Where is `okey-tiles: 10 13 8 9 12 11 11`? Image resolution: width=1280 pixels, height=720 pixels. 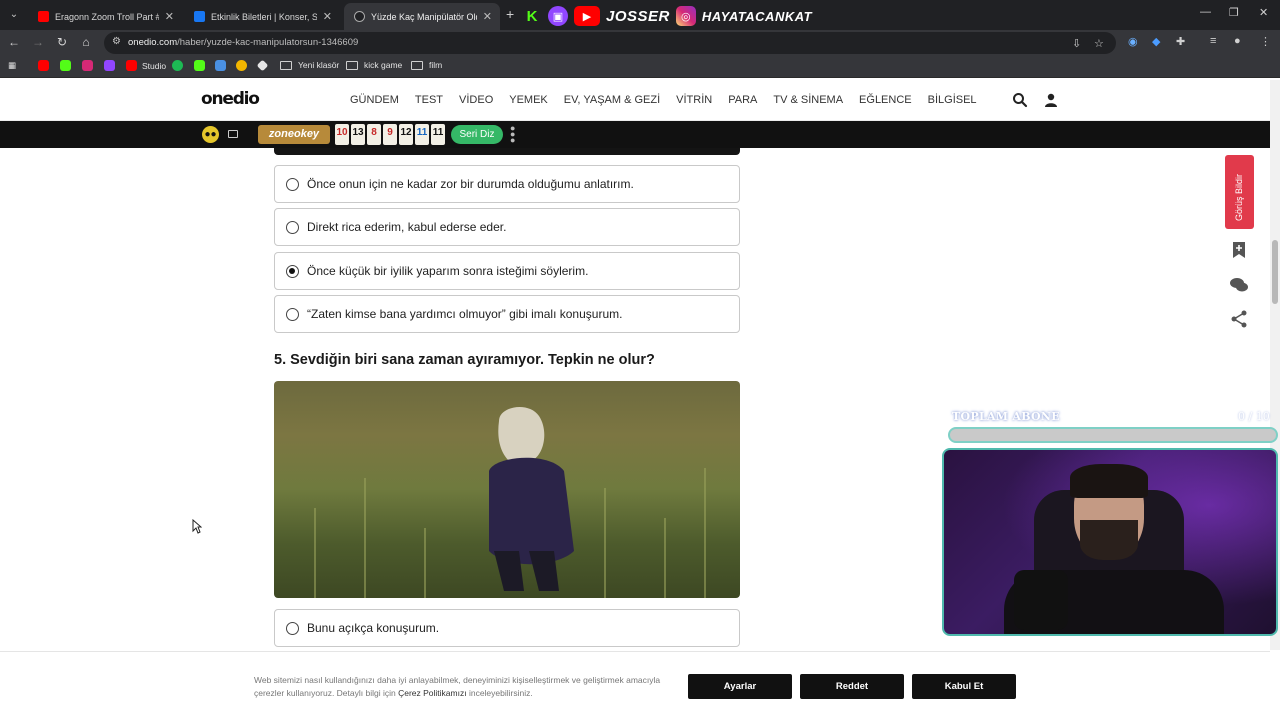 okey-tiles: 10 13 8 9 12 11 11 is located at coordinates (390, 134).